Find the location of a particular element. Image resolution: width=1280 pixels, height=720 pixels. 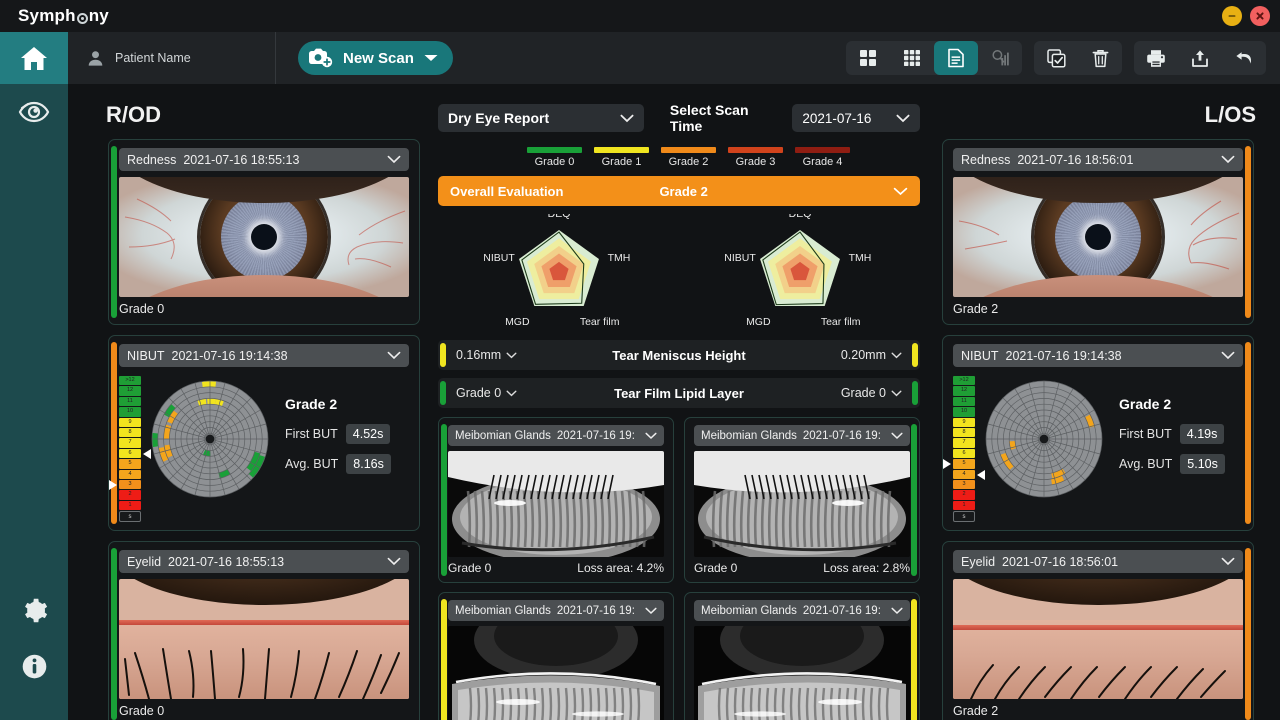

tmh-right-value-select: 0.16mm is located at coordinates (486, 355).